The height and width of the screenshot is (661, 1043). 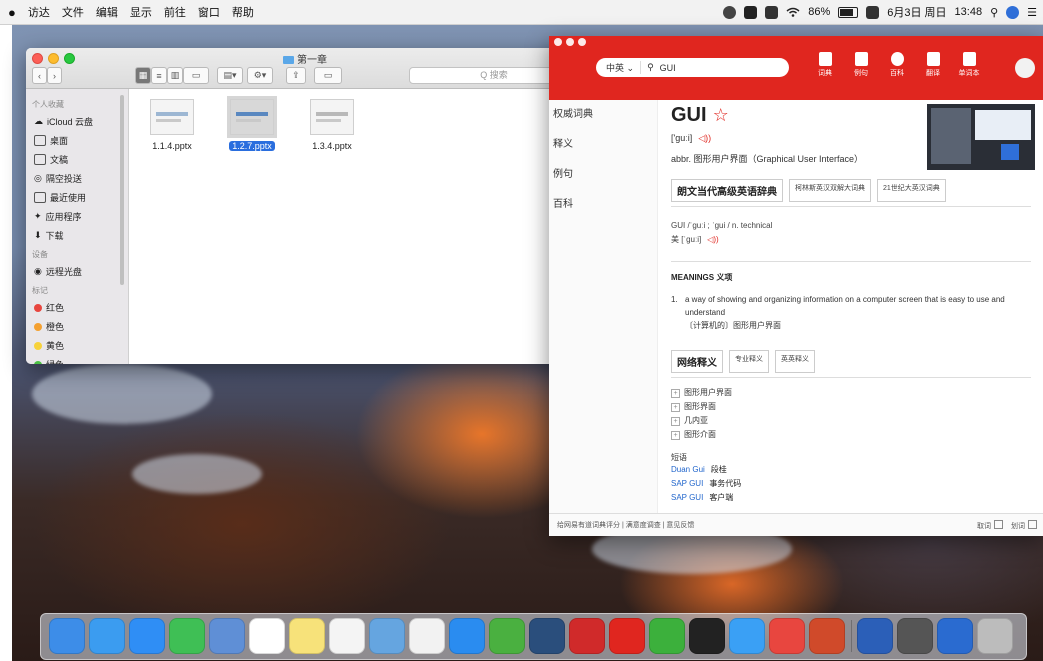 What do you see at coordinates (848, 12) in the screenshot?
I see `battery-icon` at bounding box center [848, 12].